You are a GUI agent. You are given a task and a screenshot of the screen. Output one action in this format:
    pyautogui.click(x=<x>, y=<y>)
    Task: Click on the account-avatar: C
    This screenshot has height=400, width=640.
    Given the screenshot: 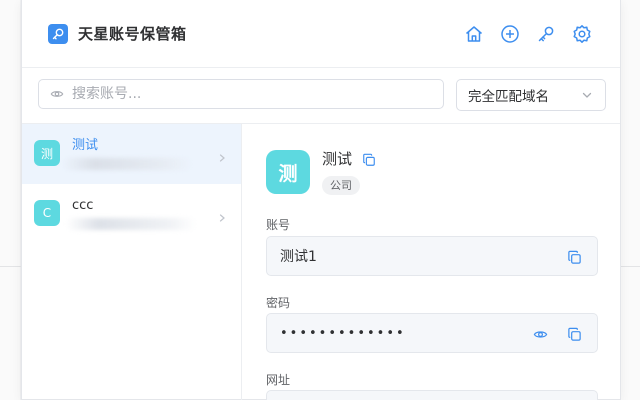 What is the action you would take?
    pyautogui.click(x=47, y=213)
    